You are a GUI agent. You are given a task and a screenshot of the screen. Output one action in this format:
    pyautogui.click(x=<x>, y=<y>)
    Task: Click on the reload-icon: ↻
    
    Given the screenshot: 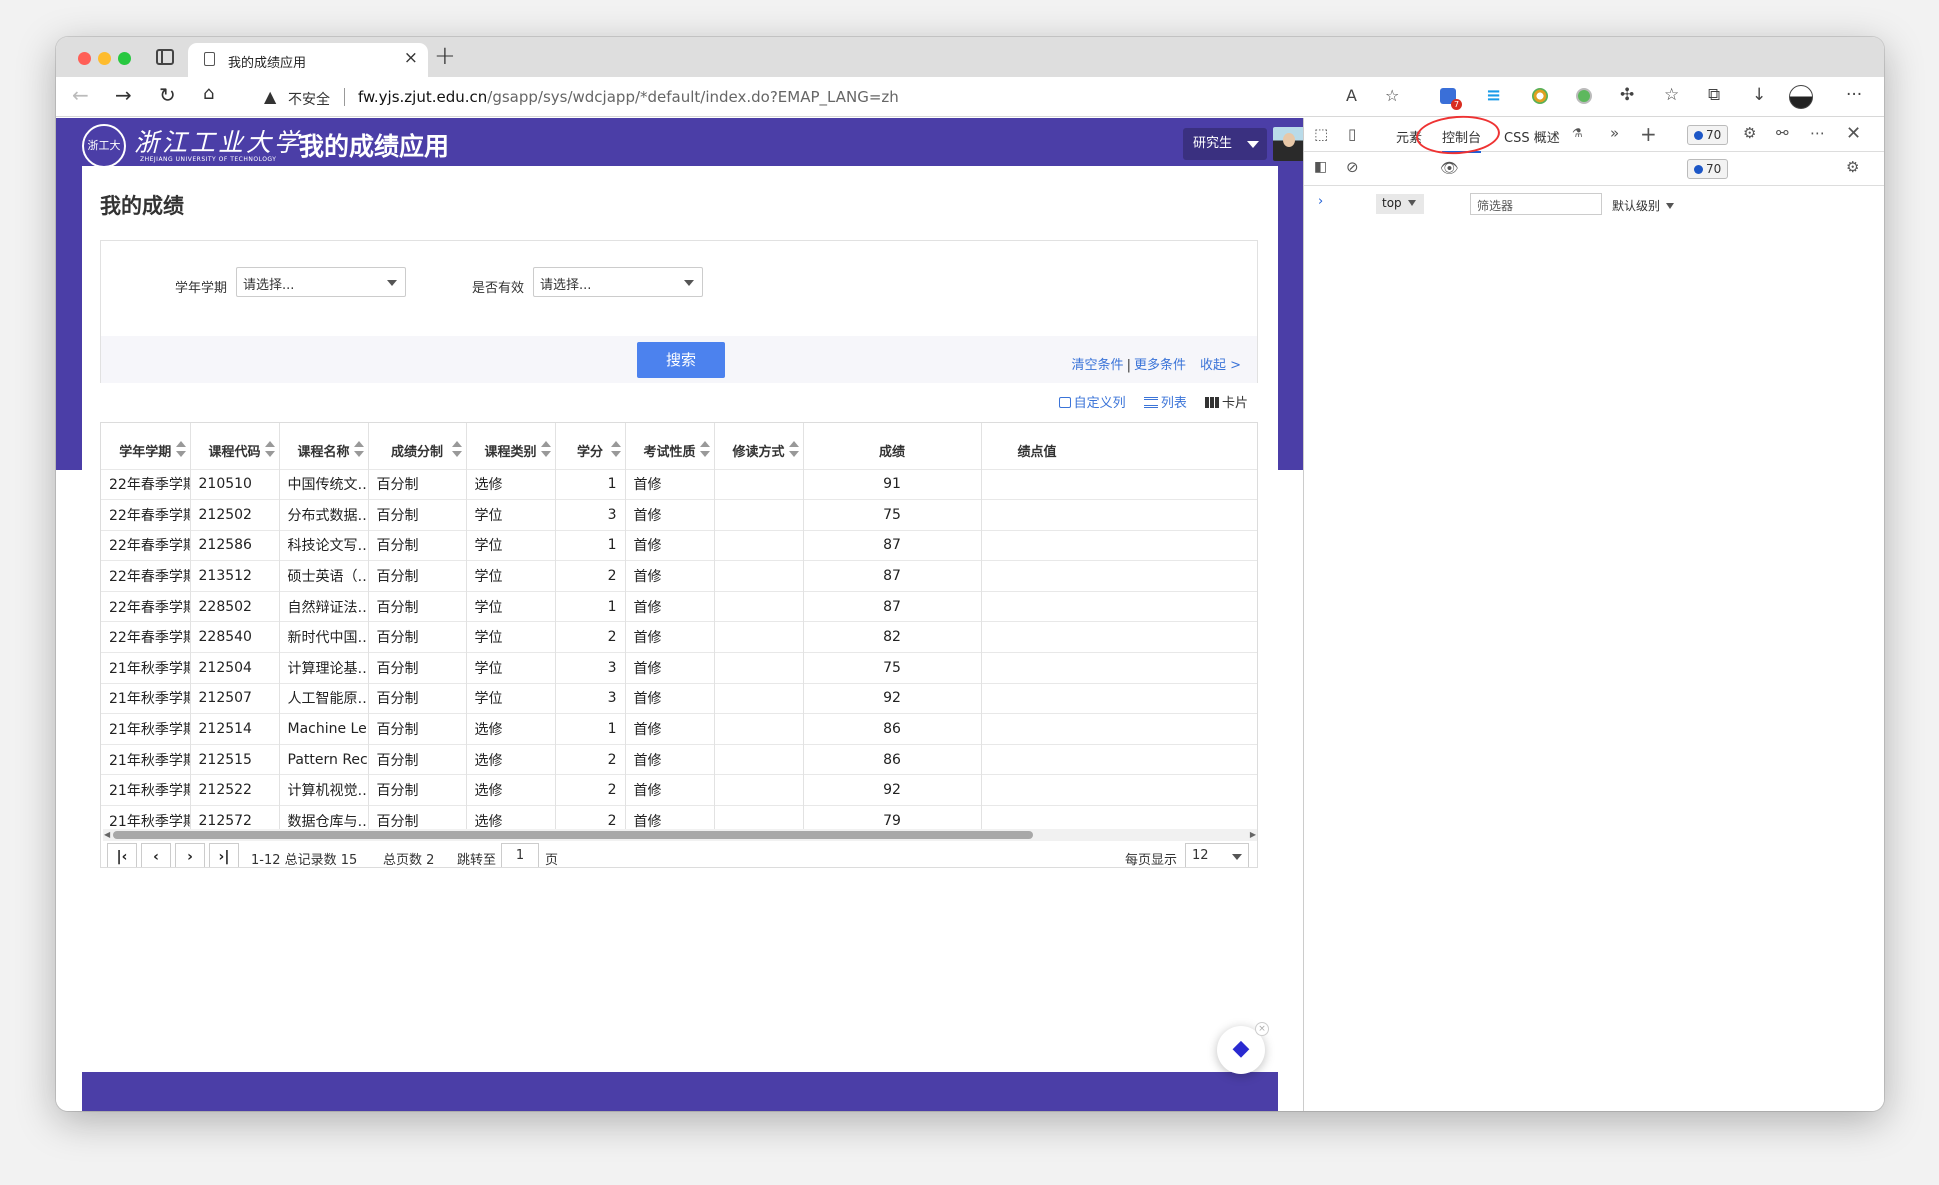 What is the action you would take?
    pyautogui.click(x=167, y=95)
    